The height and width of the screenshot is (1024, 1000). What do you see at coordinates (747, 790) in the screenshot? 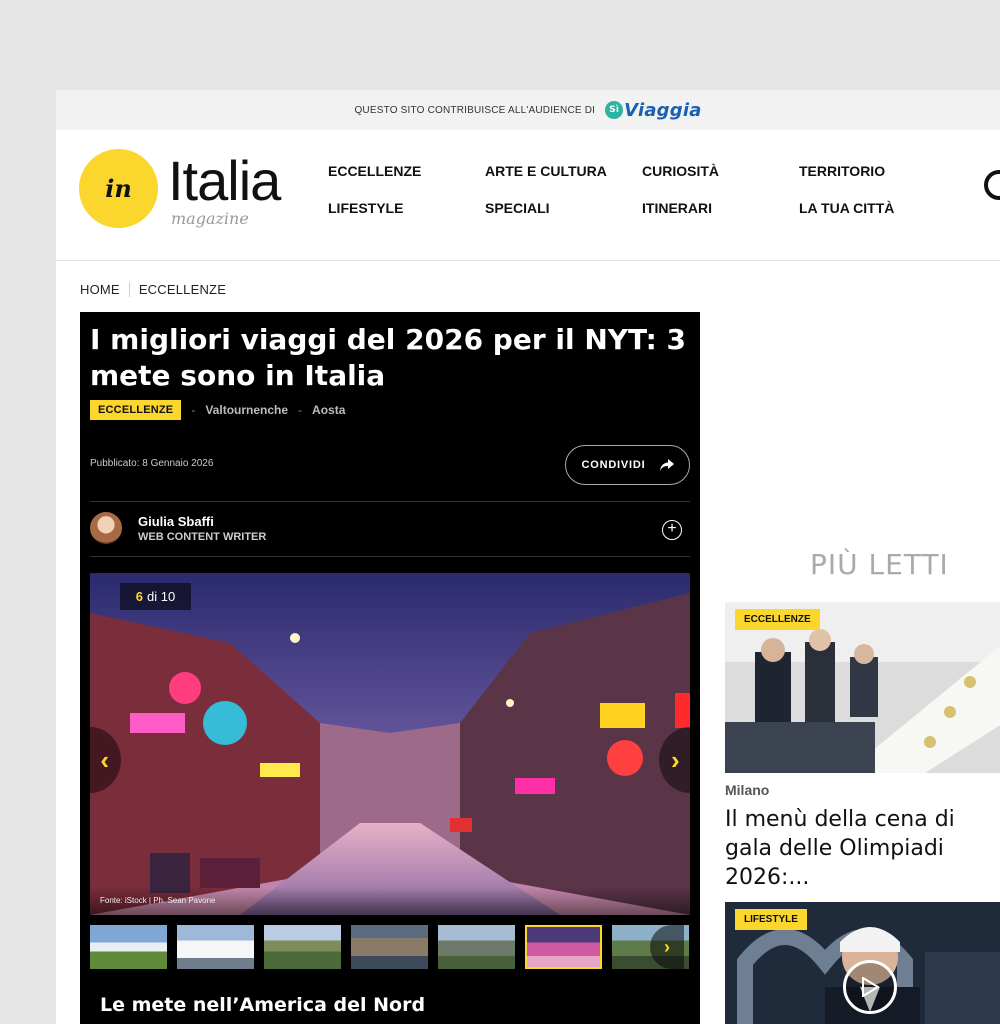
I see `card-city: Milano` at bounding box center [747, 790].